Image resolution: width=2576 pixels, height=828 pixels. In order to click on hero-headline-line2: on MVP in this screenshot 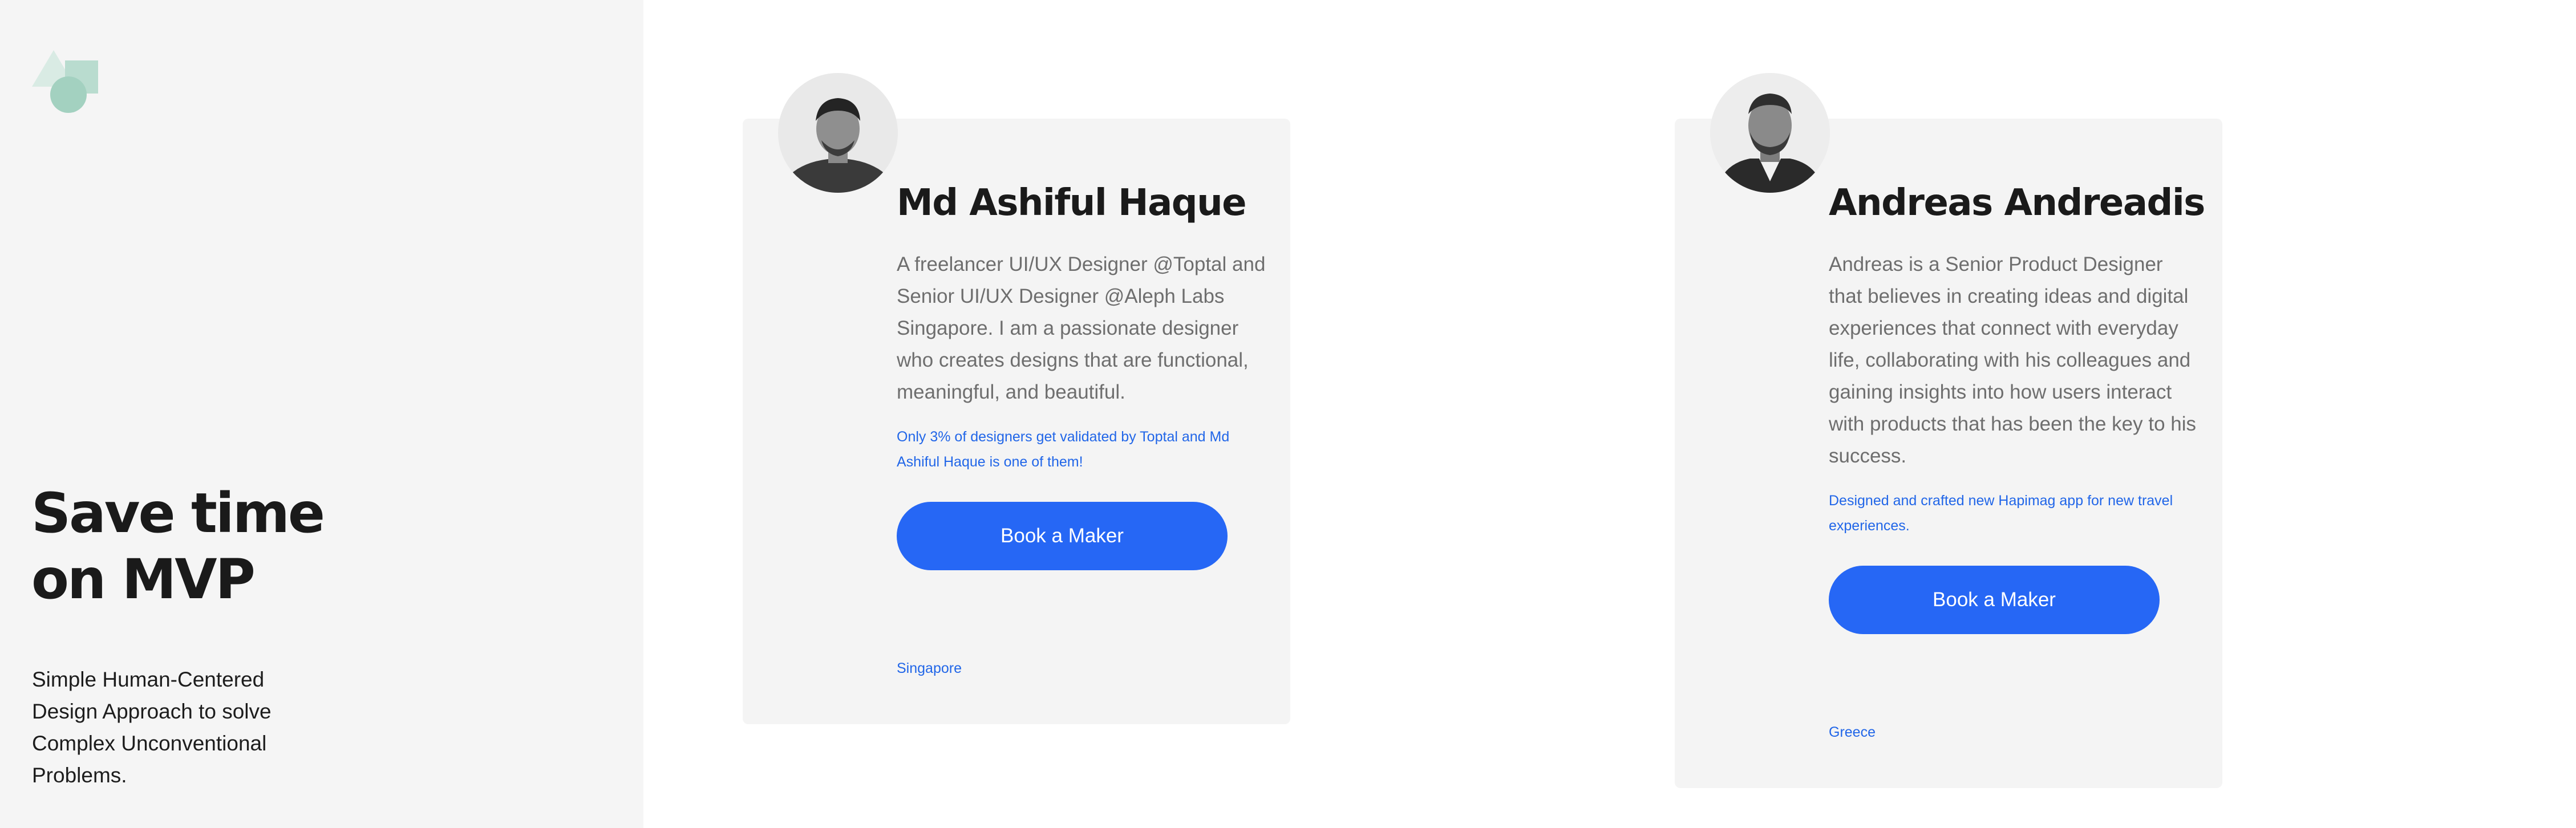, I will do `click(143, 579)`.